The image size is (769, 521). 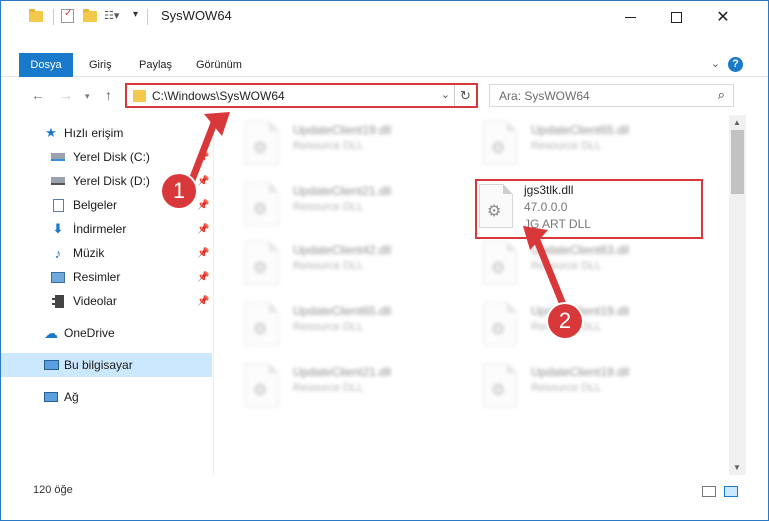 What do you see at coordinates (731, 491) in the screenshot?
I see `large-icons-view-button` at bounding box center [731, 491].